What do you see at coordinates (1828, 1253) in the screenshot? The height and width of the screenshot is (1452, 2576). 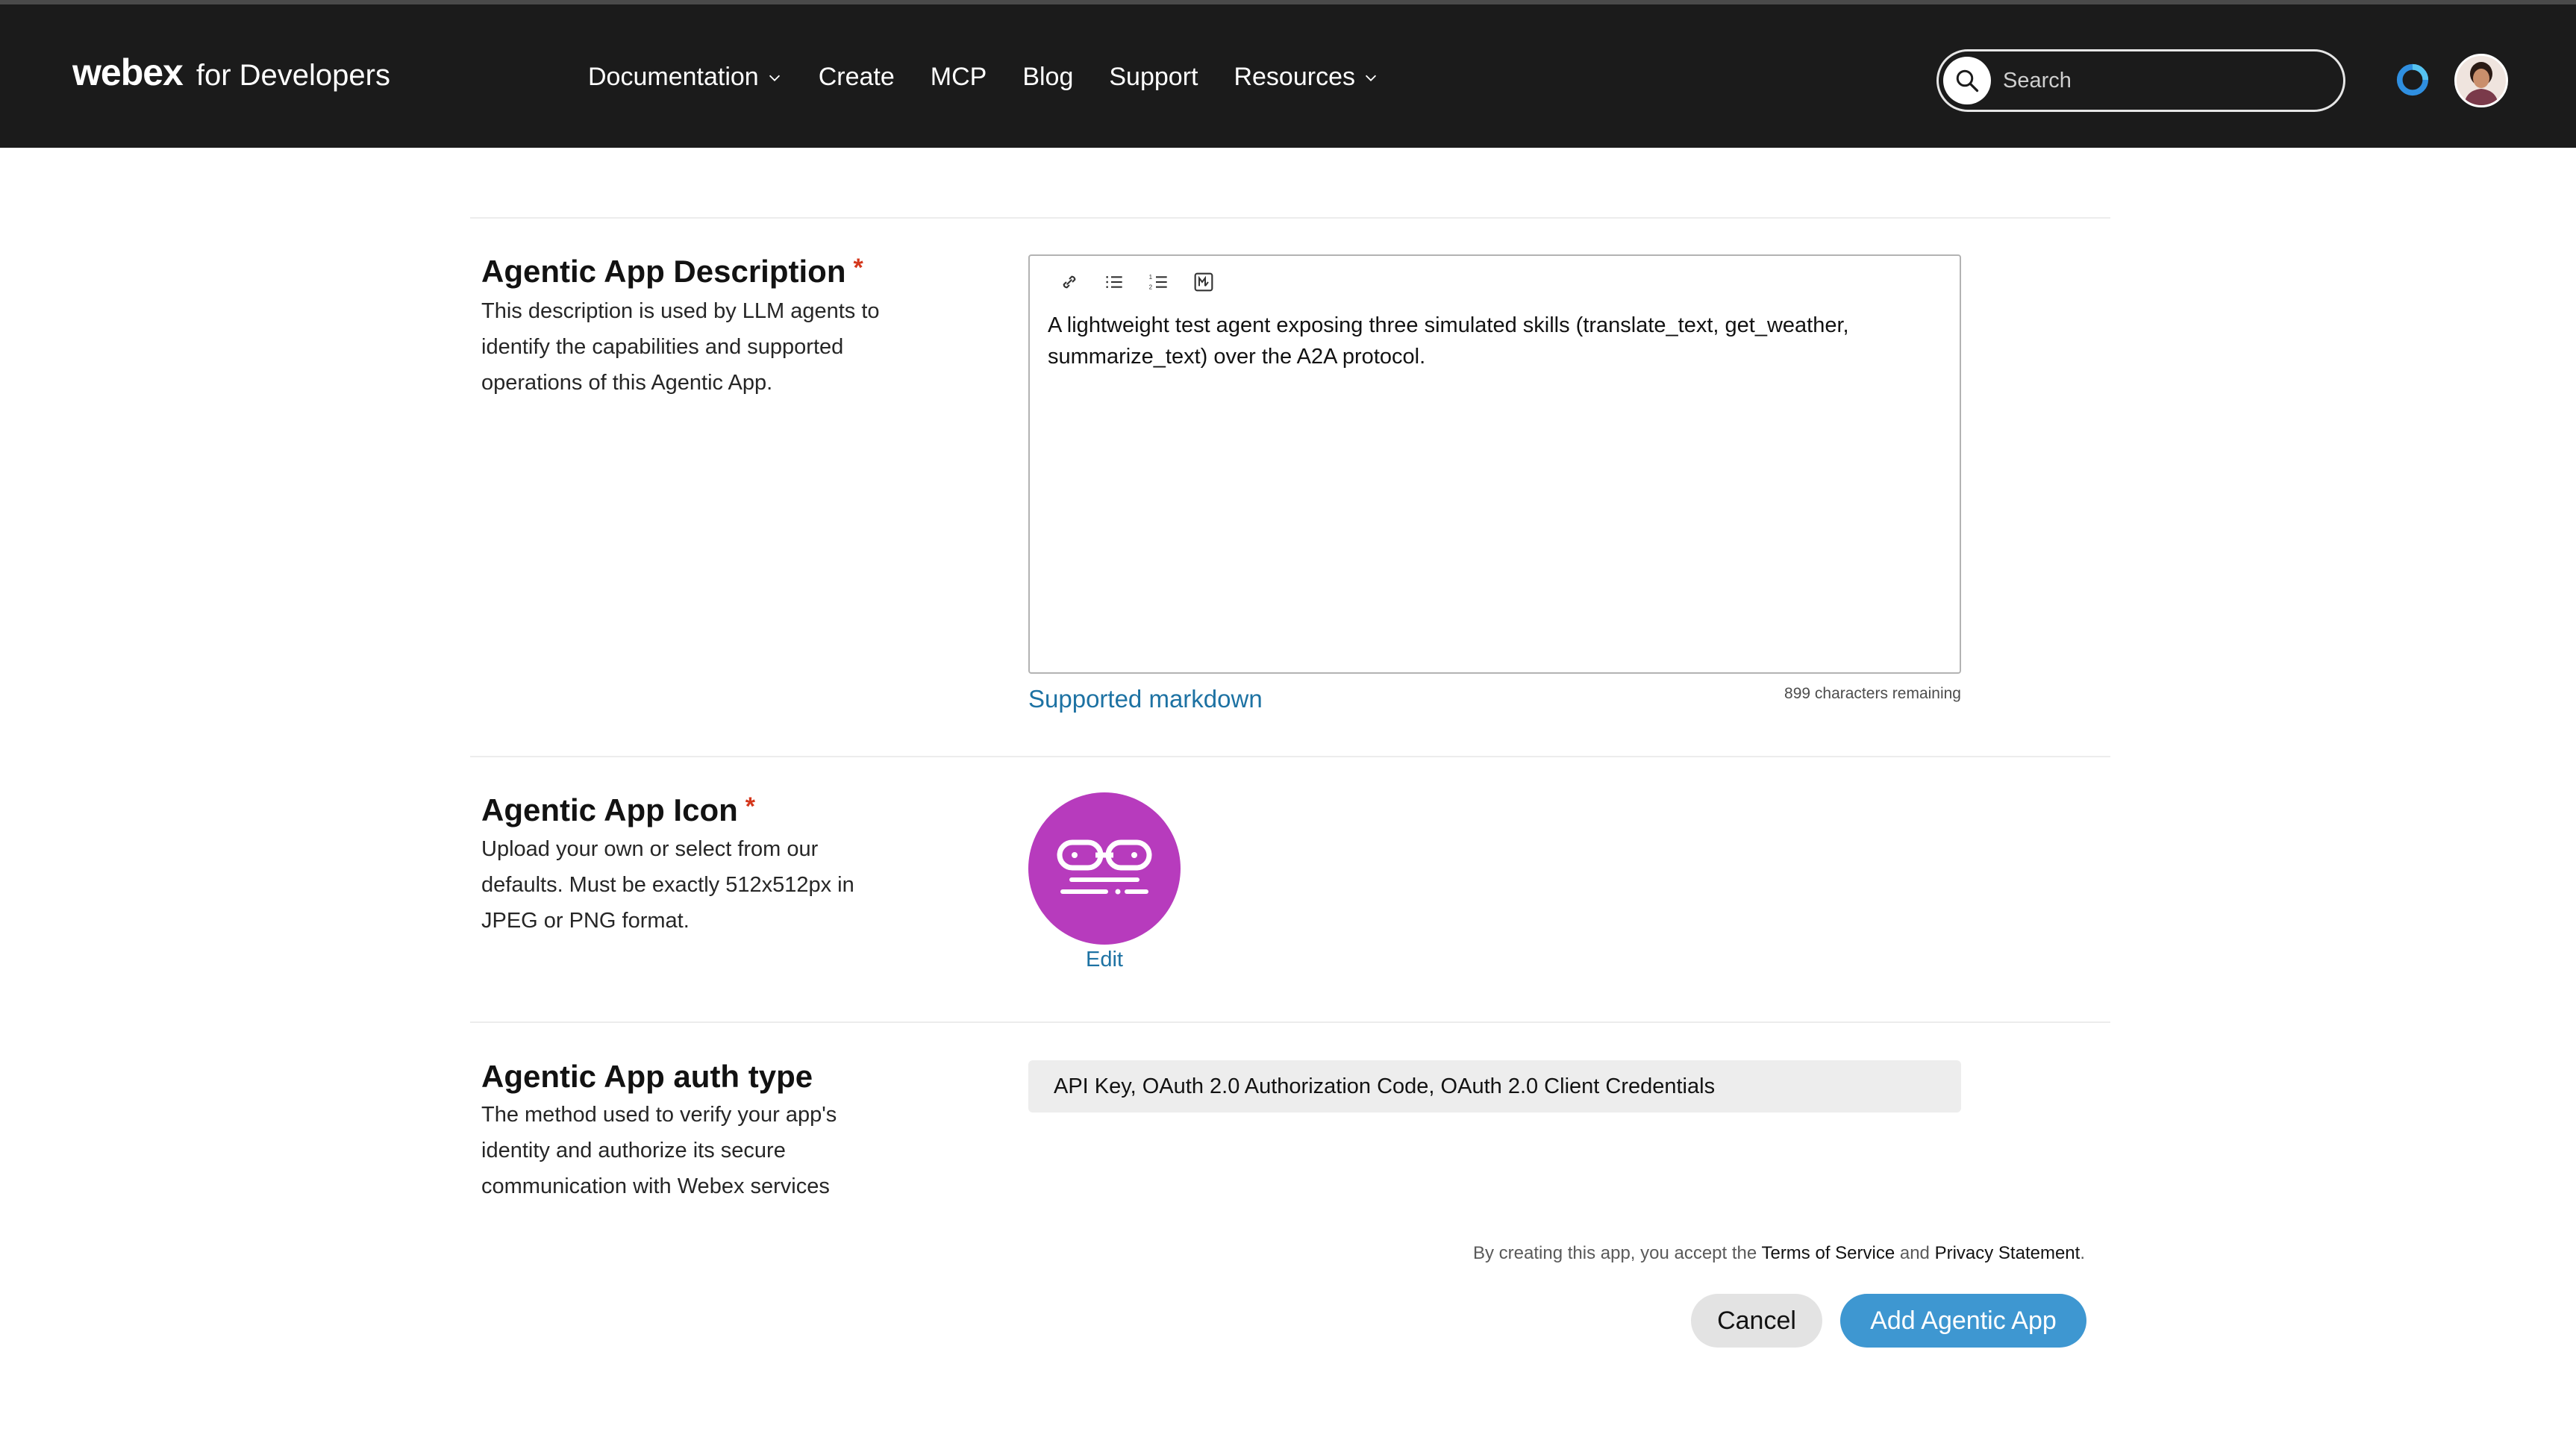 I see `terms-of-service-link: Terms of Service` at bounding box center [1828, 1253].